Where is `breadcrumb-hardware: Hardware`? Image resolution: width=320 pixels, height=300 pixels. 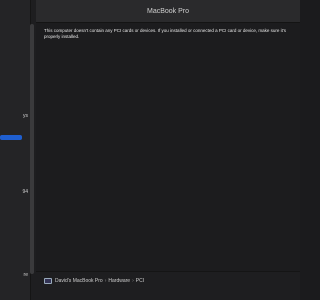
breadcrumb-hardware: Hardware is located at coordinates (119, 281).